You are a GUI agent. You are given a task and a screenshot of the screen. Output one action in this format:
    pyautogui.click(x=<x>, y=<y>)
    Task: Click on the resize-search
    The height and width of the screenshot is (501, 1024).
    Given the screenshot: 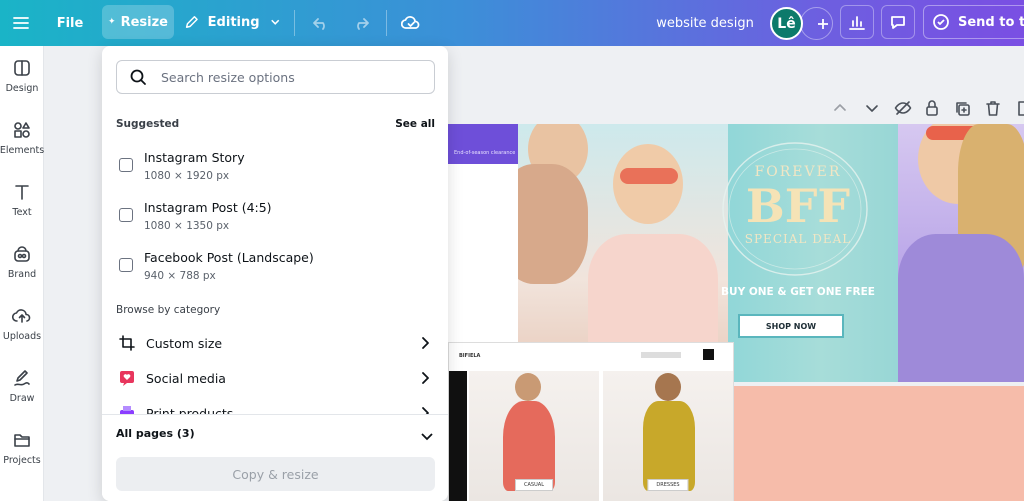 What is the action you would take?
    pyautogui.click(x=275, y=77)
    